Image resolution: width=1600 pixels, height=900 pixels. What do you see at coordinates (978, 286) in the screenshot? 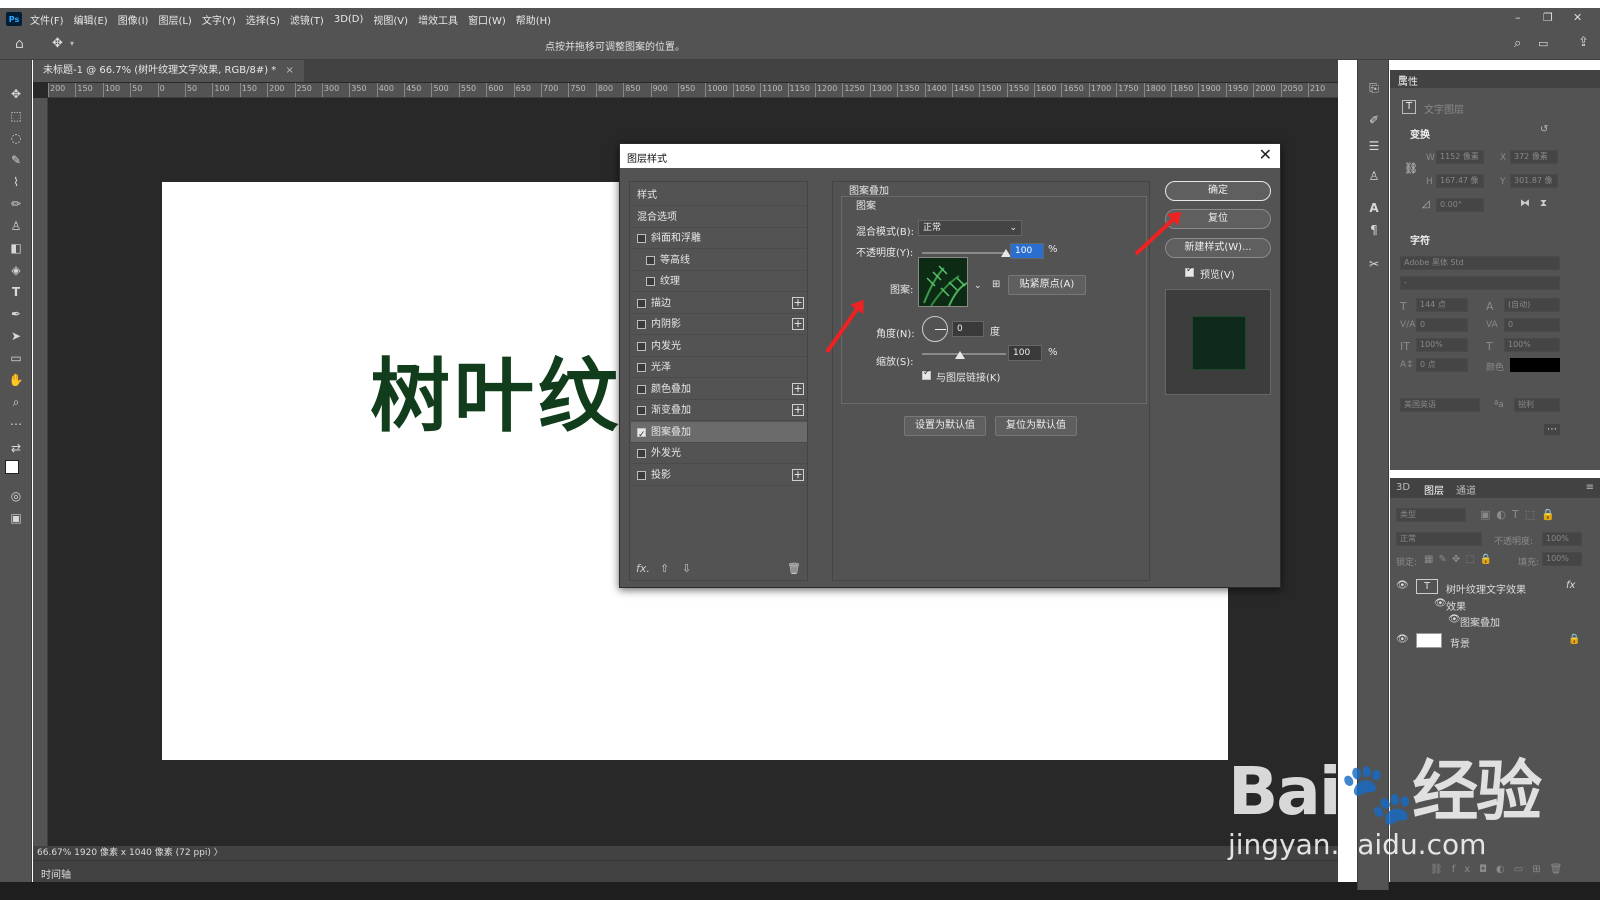
I see `chevron-down-icon: ⌄` at bounding box center [978, 286].